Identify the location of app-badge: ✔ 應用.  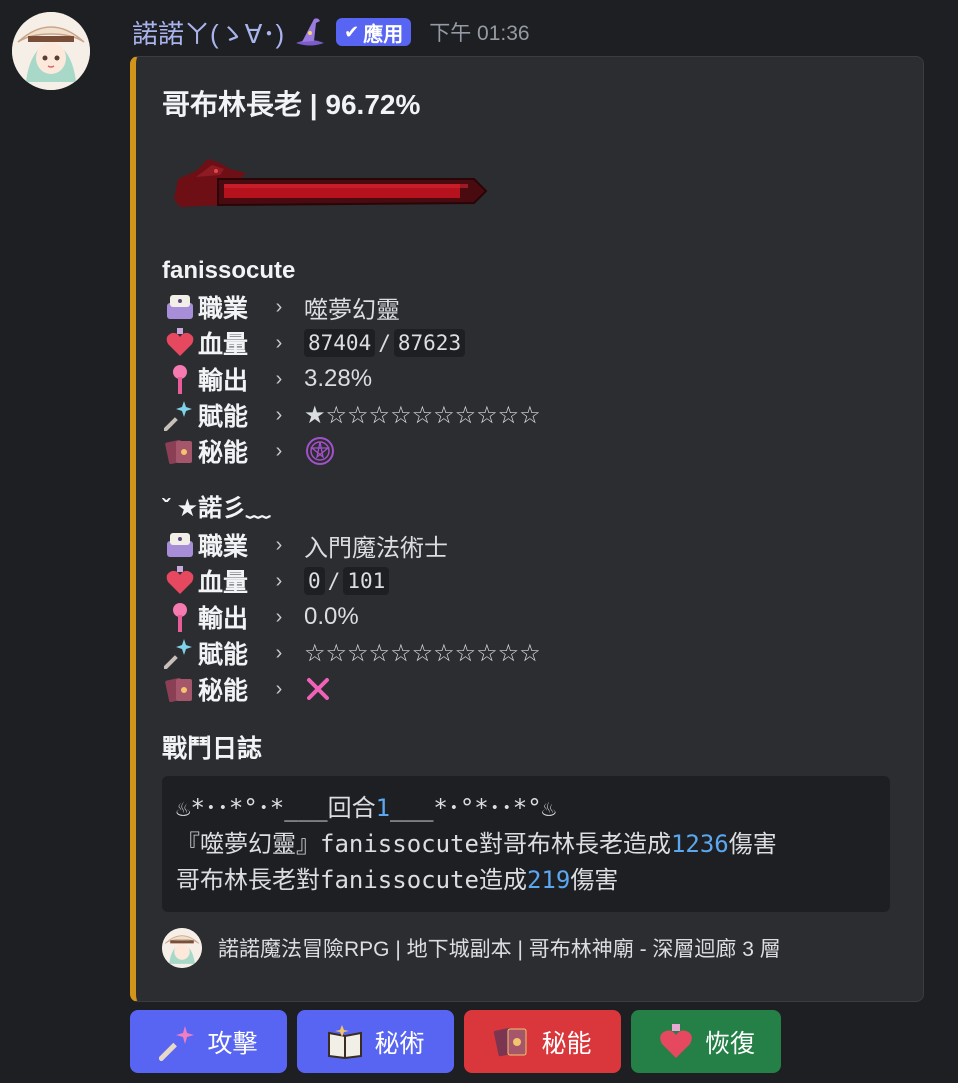
(374, 32).